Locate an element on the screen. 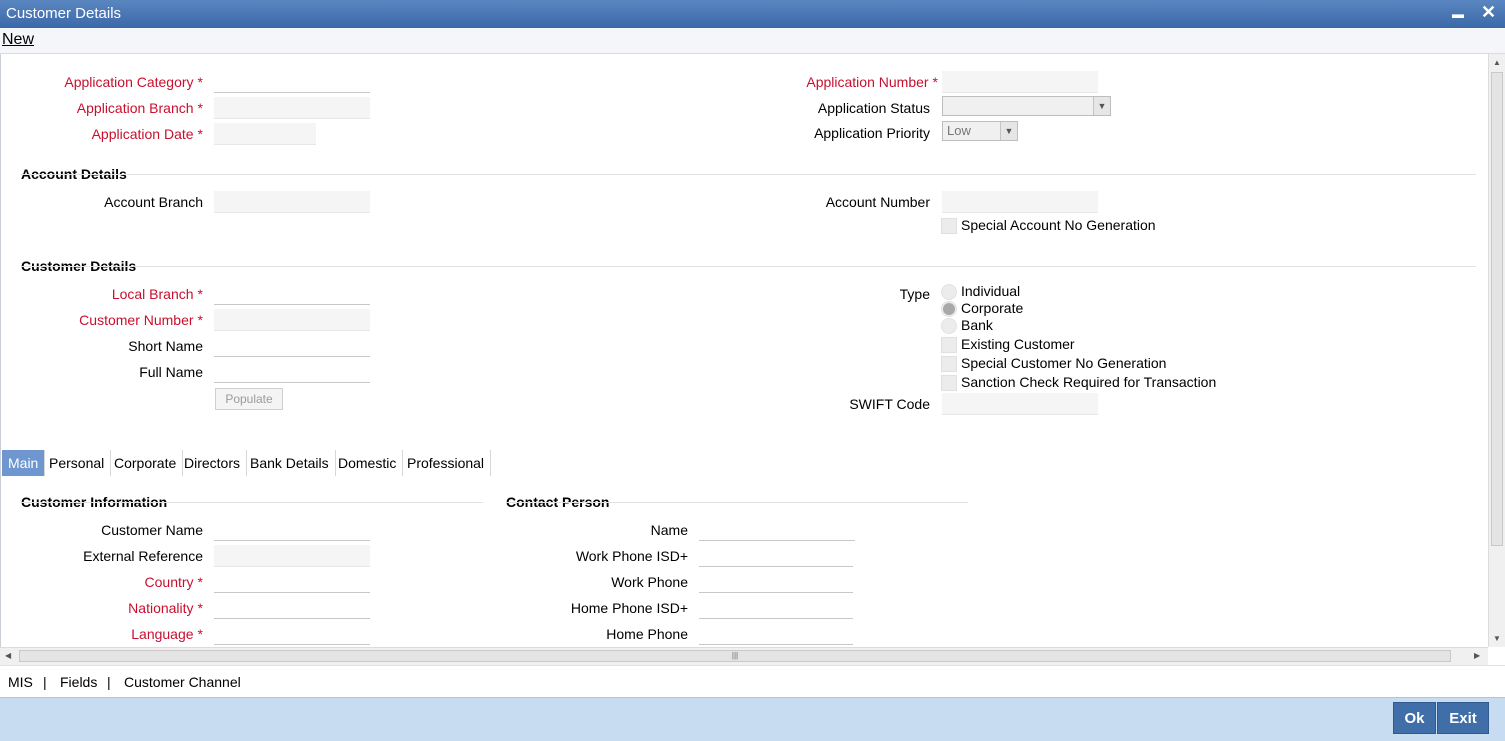 This screenshot has width=1505, height=741. horizontal-scrollbar: ◀ ||| ▶ is located at coordinates (744, 656).